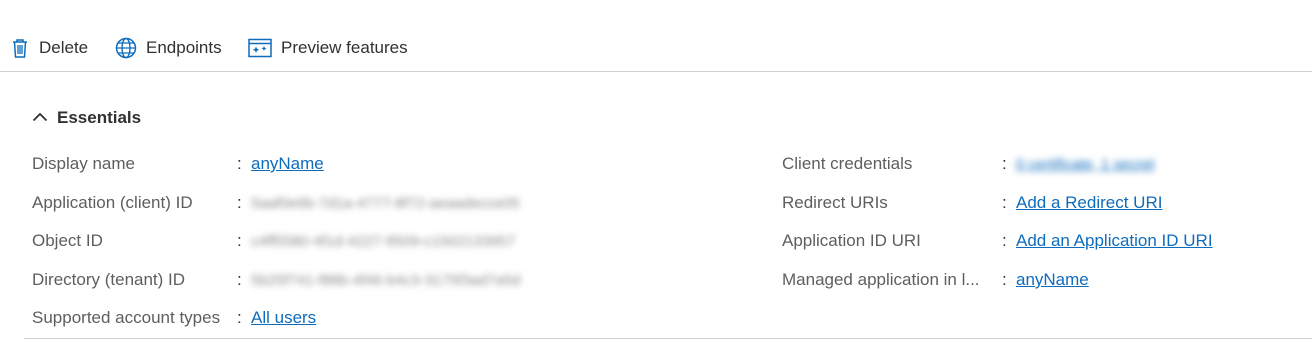 This screenshot has width=1312, height=349. I want to click on add-redirect-uri-link: Add a Redirect URI, so click(1089, 203).